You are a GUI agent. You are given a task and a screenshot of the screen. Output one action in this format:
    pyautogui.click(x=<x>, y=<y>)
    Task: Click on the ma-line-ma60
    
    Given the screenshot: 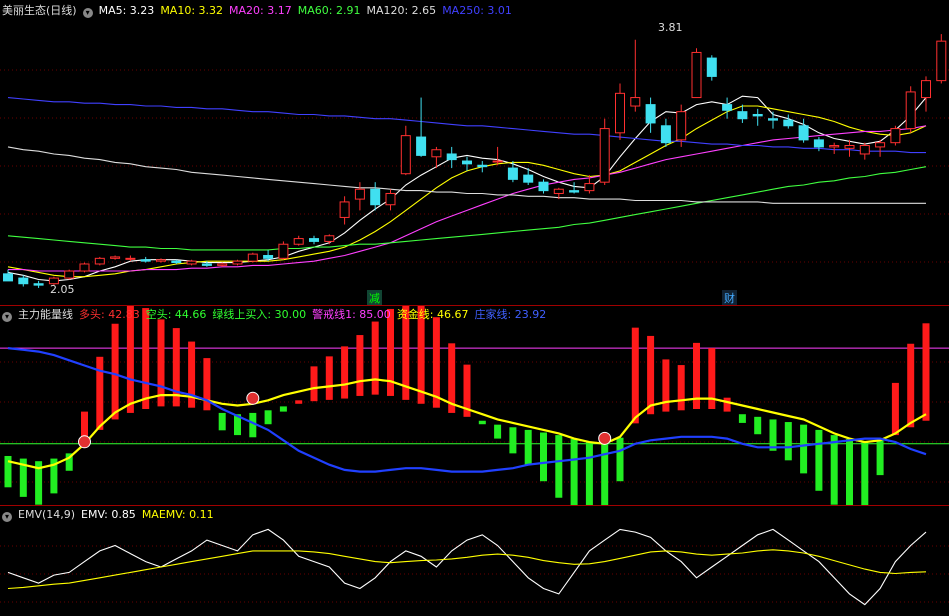 What is the action you would take?
    pyautogui.click(x=467, y=208)
    